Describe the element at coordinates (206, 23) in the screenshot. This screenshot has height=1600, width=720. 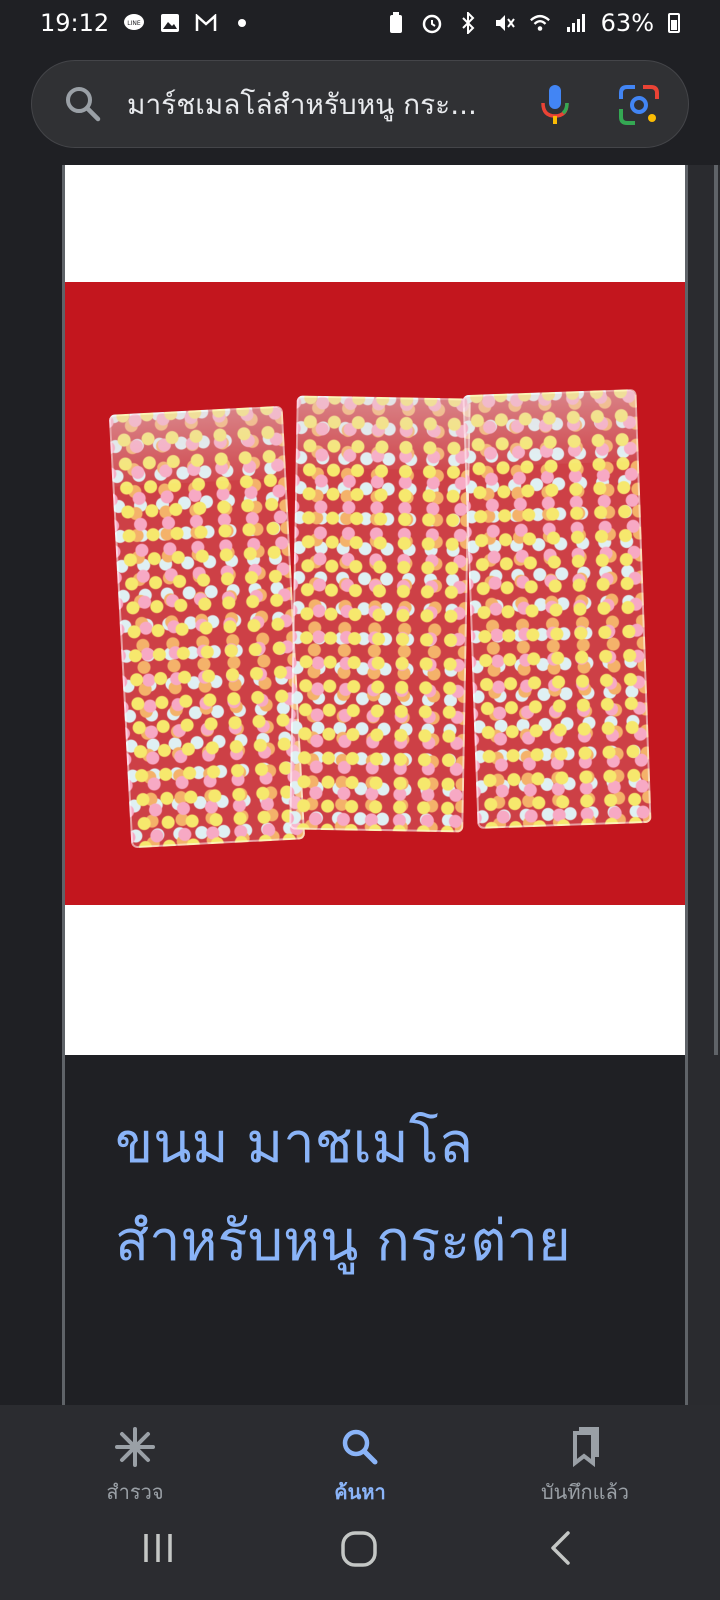
I see `gmail-icon` at that location.